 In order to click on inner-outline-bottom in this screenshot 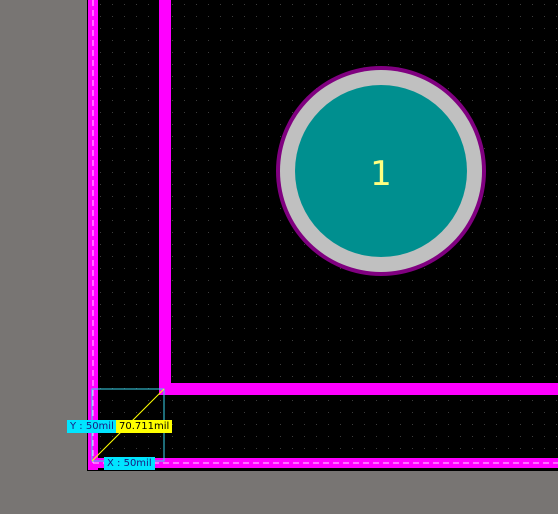, I will do `click(358, 389)`.